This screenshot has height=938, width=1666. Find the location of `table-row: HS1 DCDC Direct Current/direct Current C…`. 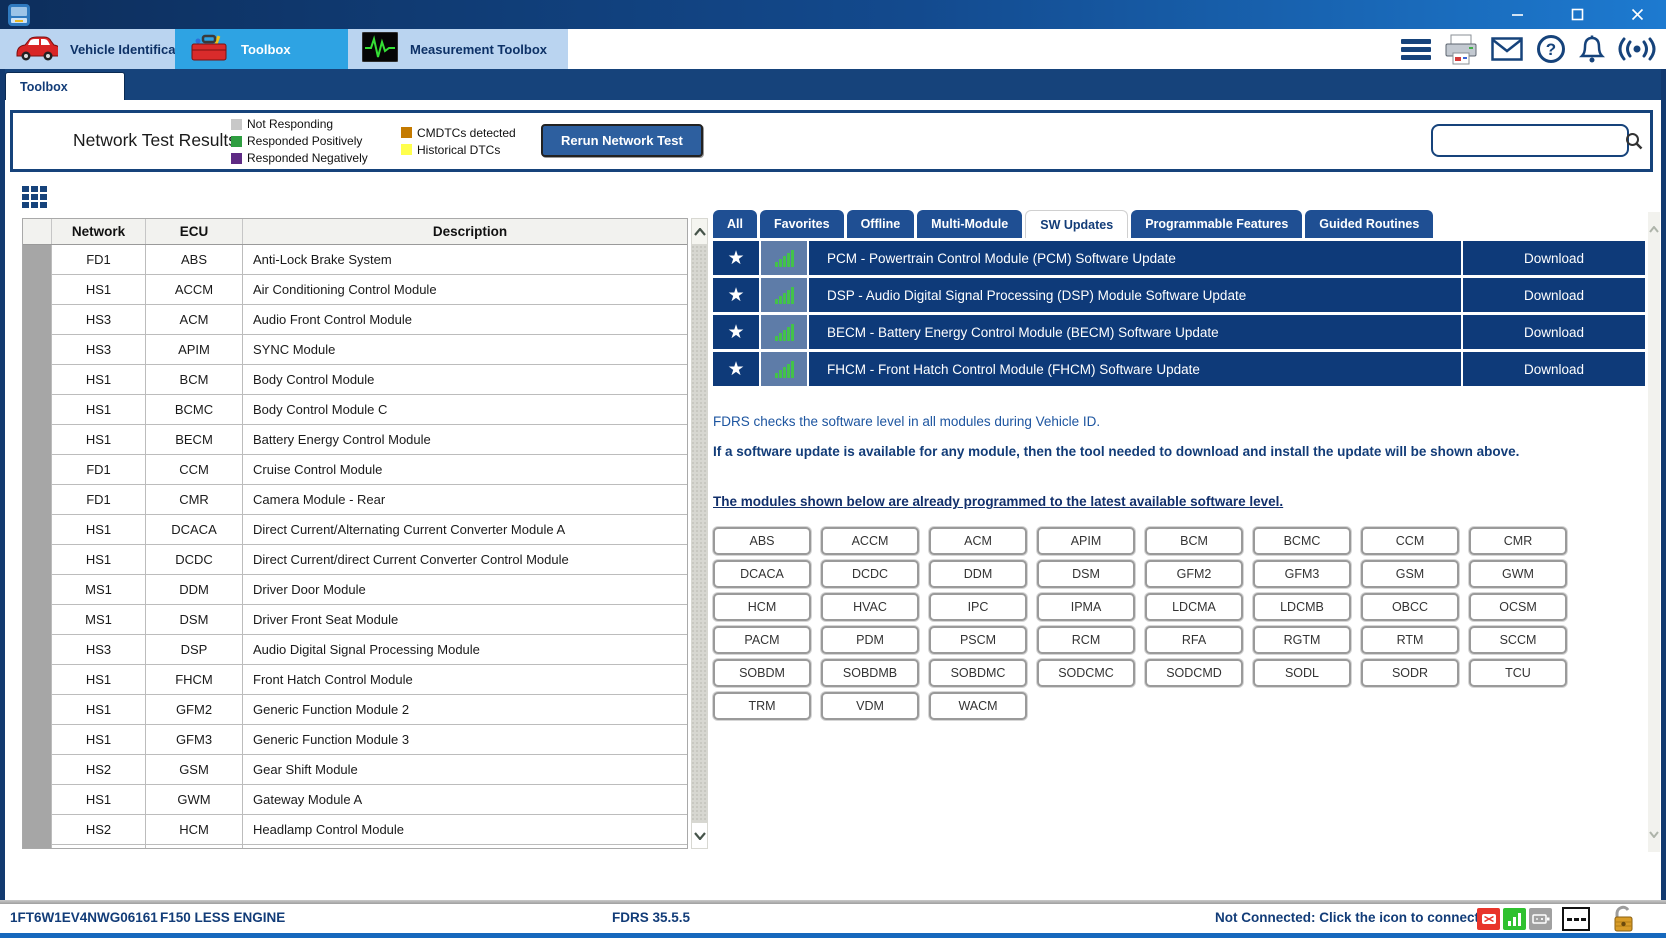

table-row: HS1 DCDC Direct Current/direct Current C… is located at coordinates (355, 560).